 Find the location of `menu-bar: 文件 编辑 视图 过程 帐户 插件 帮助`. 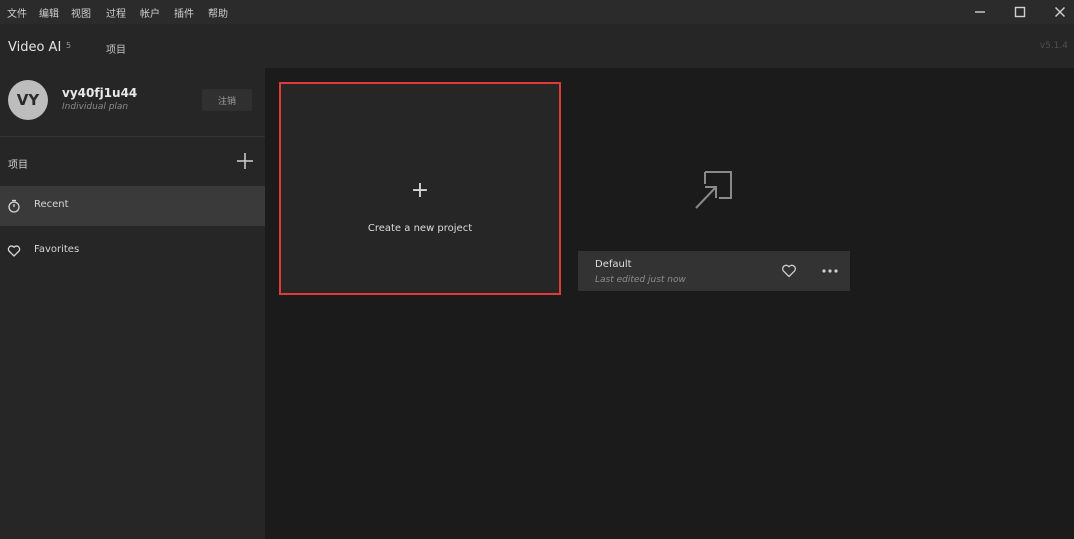

menu-bar: 文件 编辑 视图 过程 帐户 插件 帮助 is located at coordinates (537, 12).